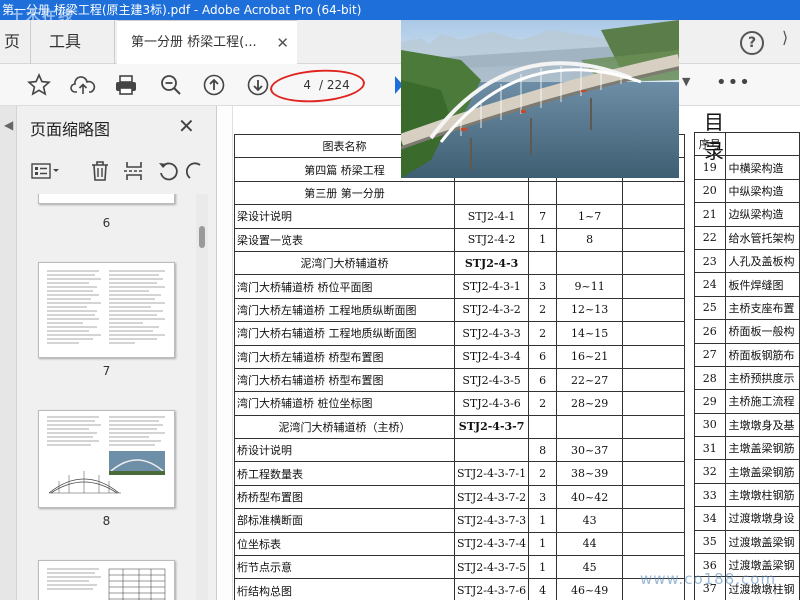  Describe the element at coordinates (214, 85) in the screenshot. I see `previous-page-icon` at that location.